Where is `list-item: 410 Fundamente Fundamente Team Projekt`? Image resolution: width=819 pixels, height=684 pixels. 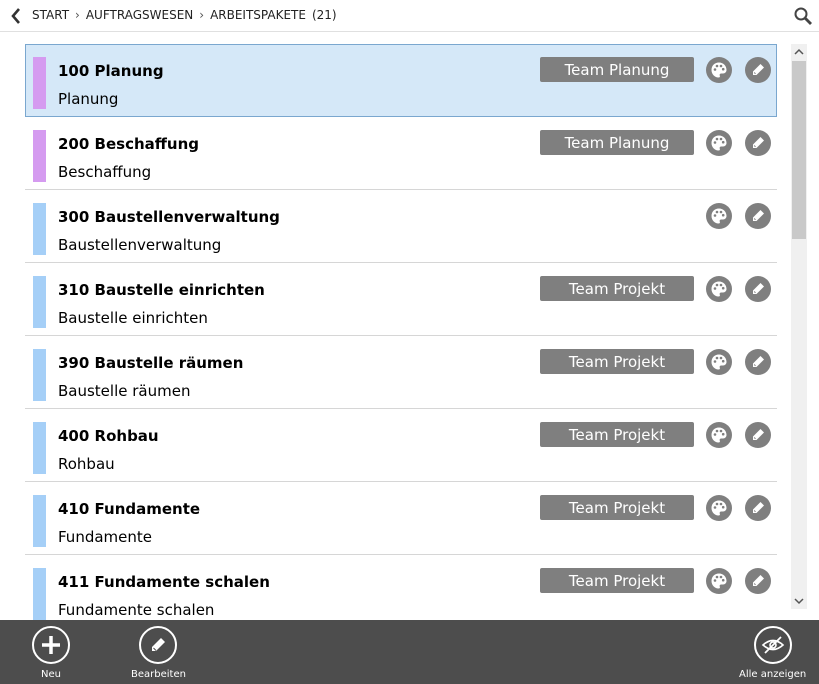 list-item: 410 Fundamente Fundamente Team Projekt is located at coordinates (401, 518).